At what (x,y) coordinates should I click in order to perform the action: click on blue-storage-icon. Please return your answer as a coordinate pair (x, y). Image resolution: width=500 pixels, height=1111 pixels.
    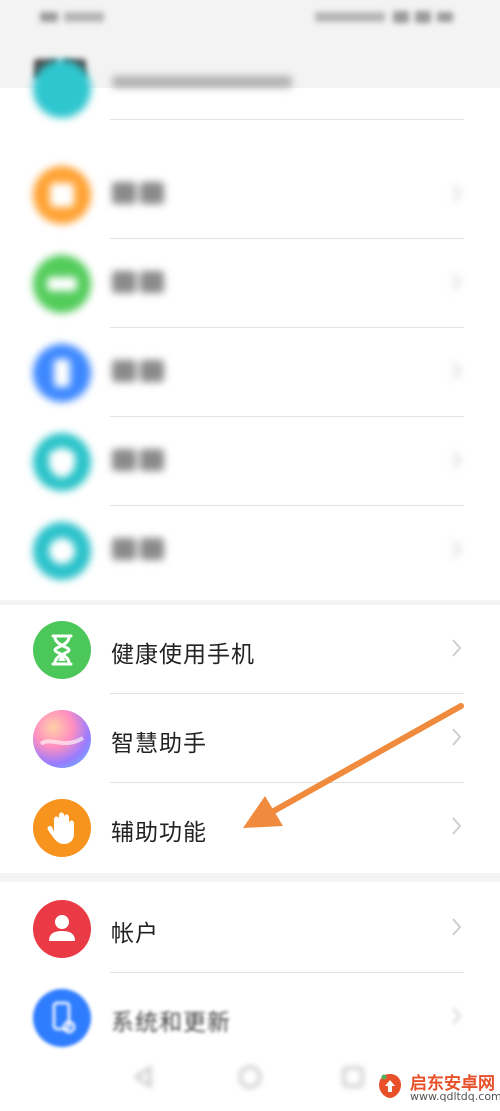
    Looking at the image, I should click on (62, 373).